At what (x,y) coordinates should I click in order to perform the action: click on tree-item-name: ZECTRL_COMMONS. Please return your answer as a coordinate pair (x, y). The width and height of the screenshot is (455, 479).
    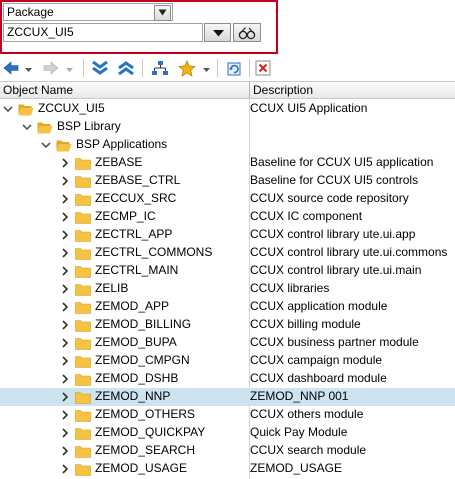
    Looking at the image, I should click on (153, 252).